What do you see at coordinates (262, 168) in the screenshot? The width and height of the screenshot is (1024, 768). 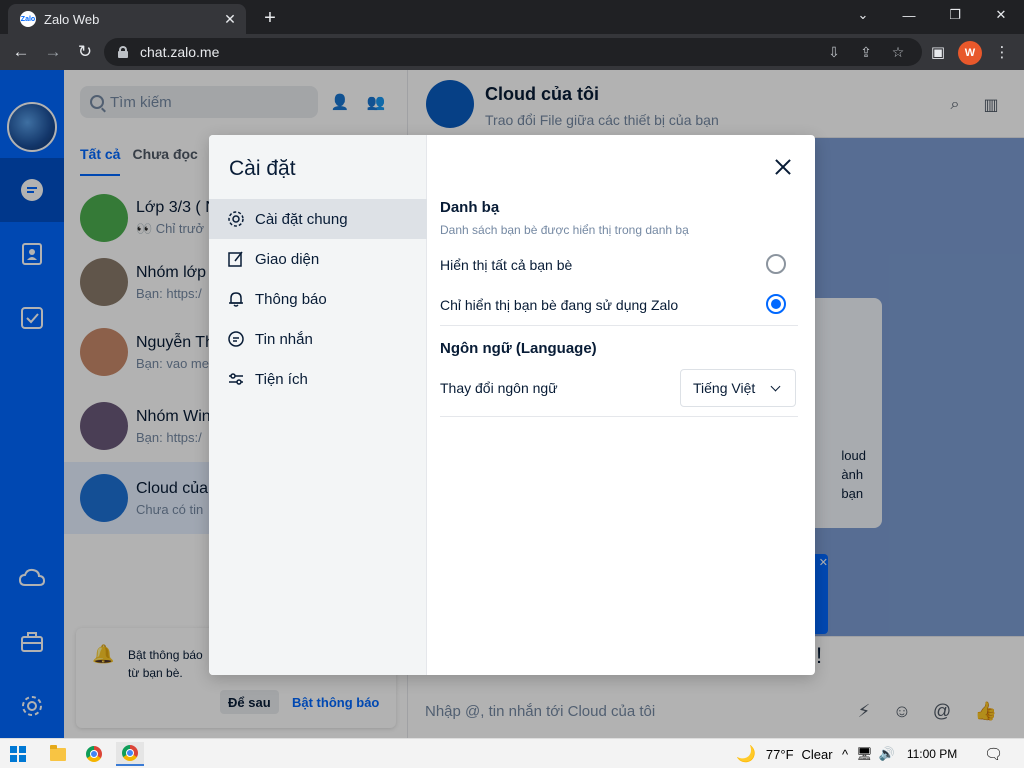 I see `settings-title: Cài đặt` at bounding box center [262, 168].